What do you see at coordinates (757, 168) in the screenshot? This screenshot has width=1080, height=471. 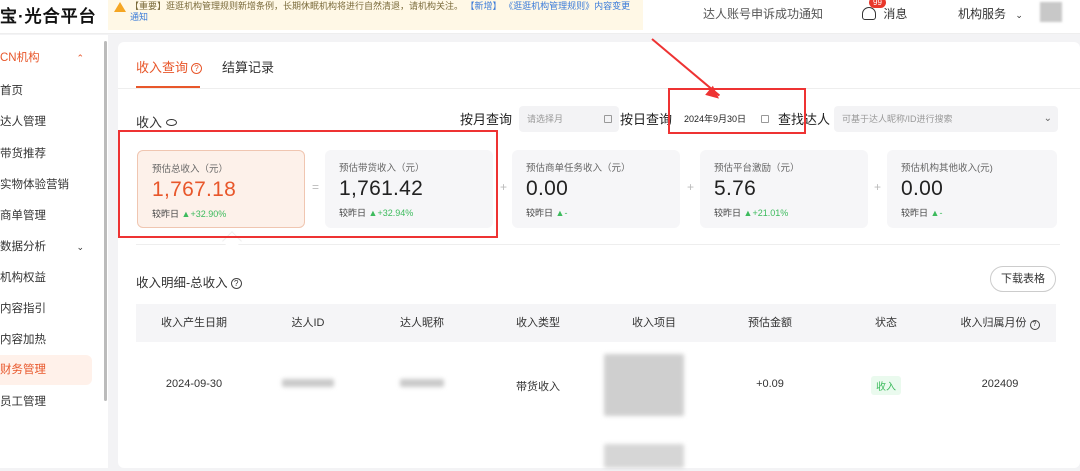 I see `card-label: 预估平台激励（元）` at bounding box center [757, 168].